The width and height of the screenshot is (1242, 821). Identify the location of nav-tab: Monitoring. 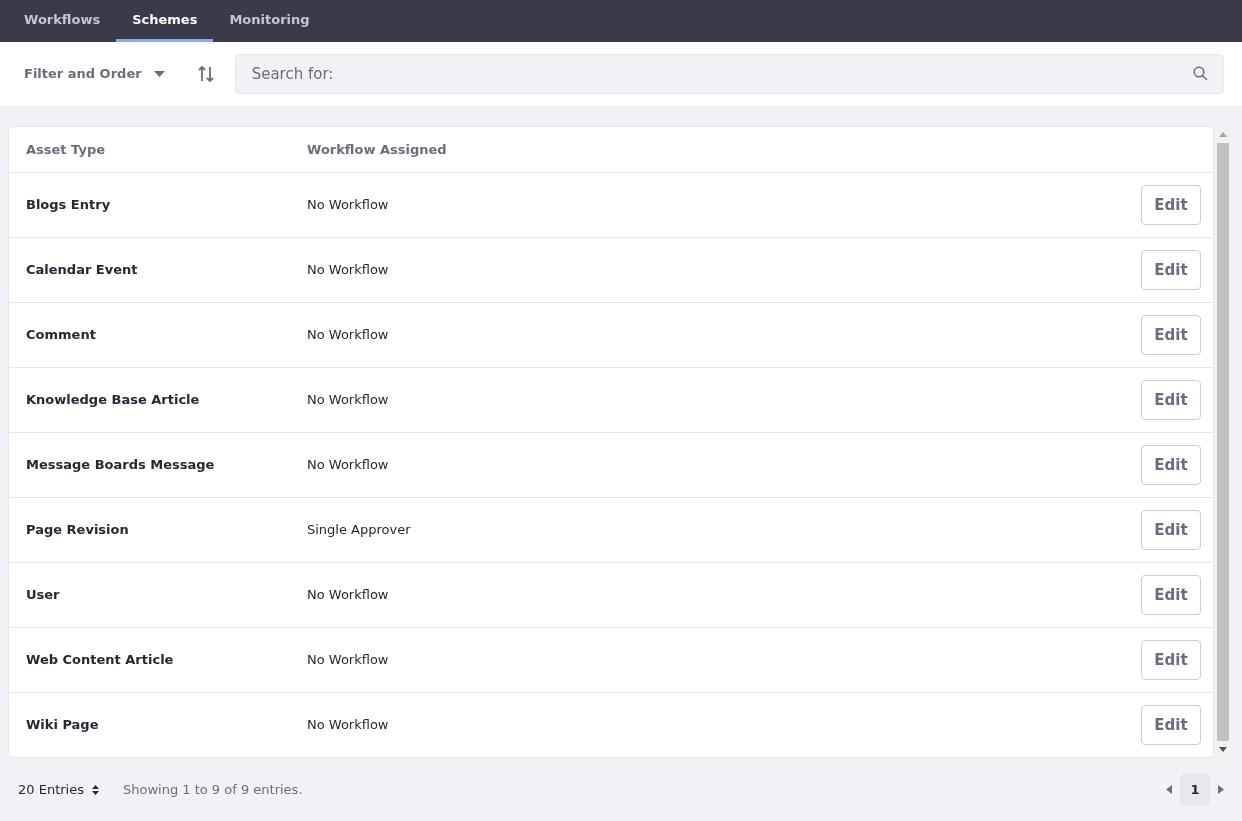
(269, 21).